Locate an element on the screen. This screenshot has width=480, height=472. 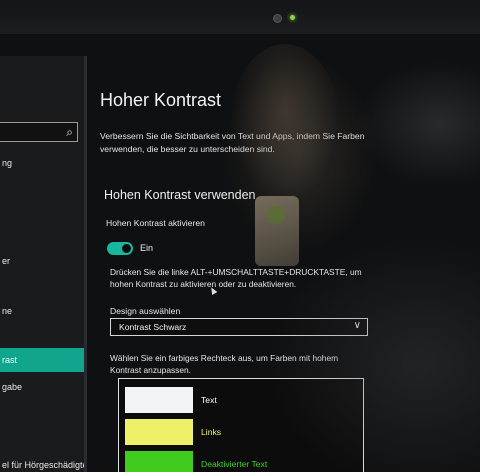
sidebar-item: ne is located at coordinates (42, 311).